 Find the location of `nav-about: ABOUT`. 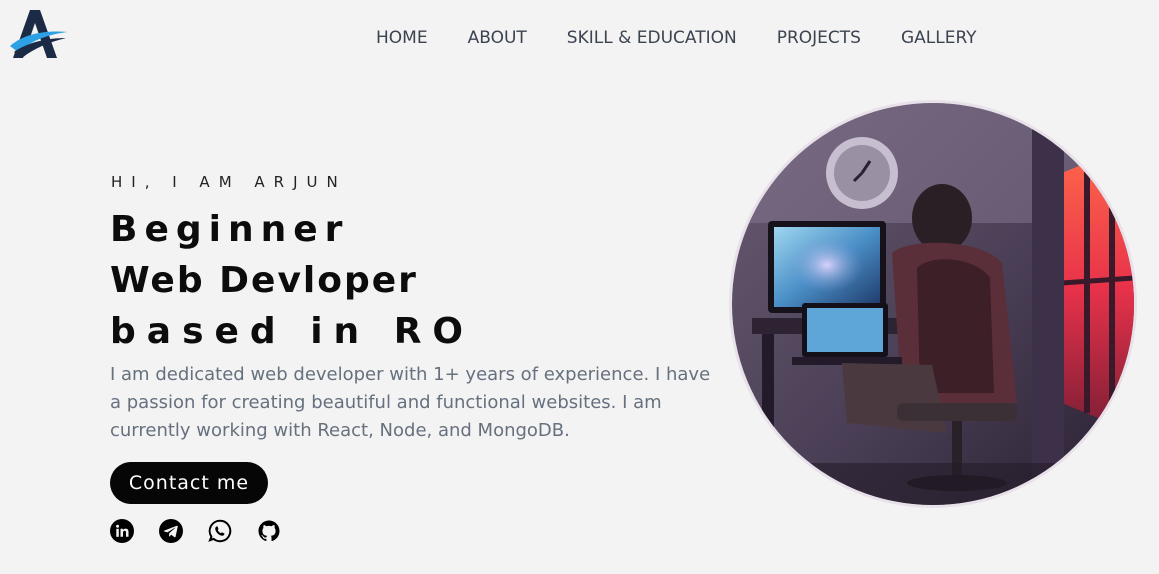

nav-about: ABOUT is located at coordinates (497, 38).